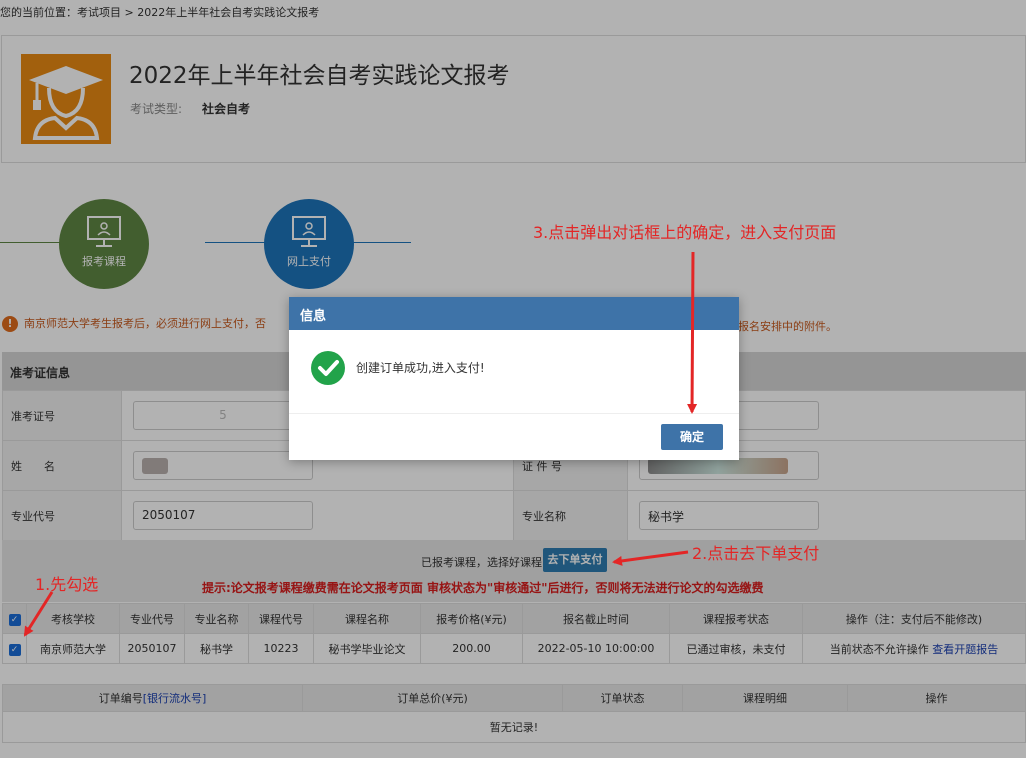  Describe the element at coordinates (38, 614) in the screenshot. I see `arrow-to-checkbox` at that location.